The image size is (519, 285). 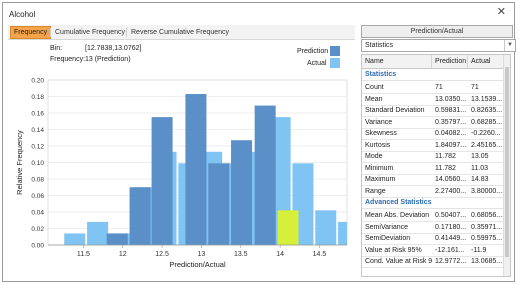 What do you see at coordinates (436, 203) in the screenshot?
I see `table-section-header: Advanced Statistics` at bounding box center [436, 203].